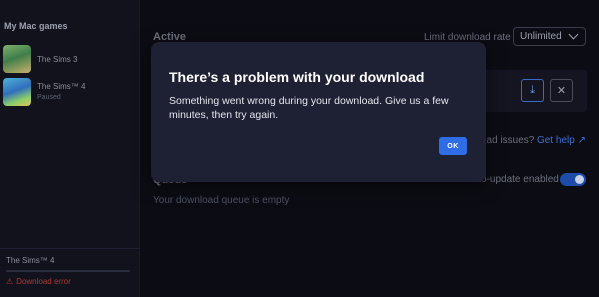  I want to click on resume-download-button: ⤓, so click(532, 90).